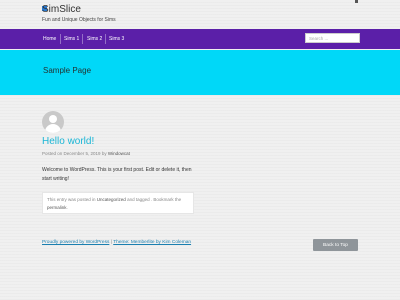  Describe the element at coordinates (53, 128) in the screenshot. I see `avatar-body` at that location.